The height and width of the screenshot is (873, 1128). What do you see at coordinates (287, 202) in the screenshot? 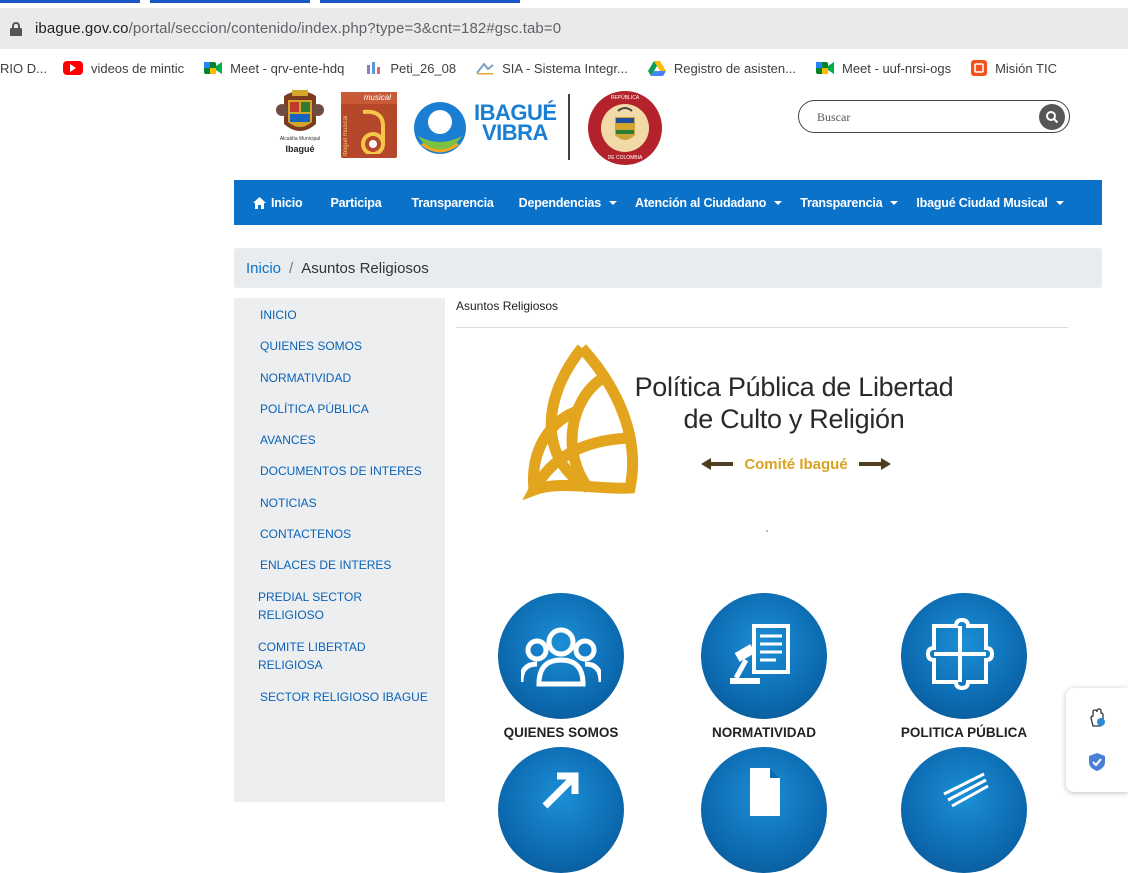
I see `nav-label: Inicio` at bounding box center [287, 202].